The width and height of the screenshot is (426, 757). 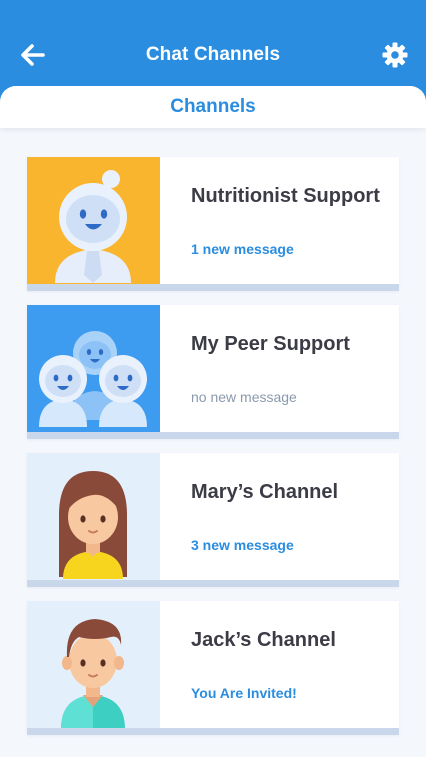 I want to click on page-title: Chat Channels, so click(x=213, y=54).